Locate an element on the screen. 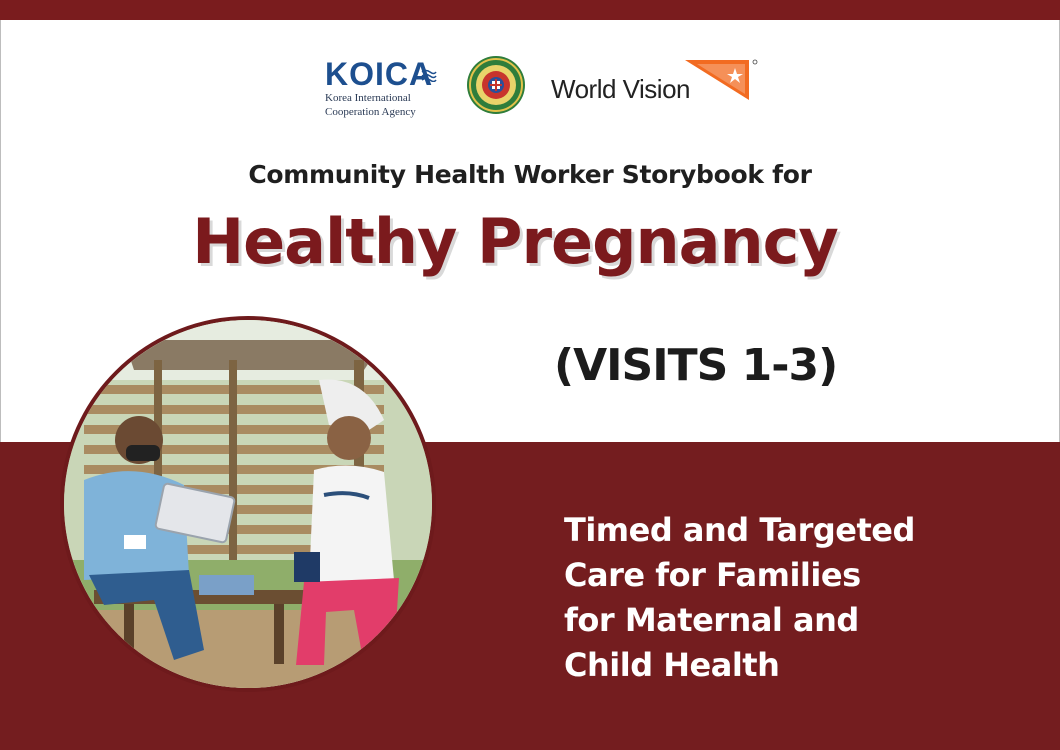 The image size is (1060, 750). world-vision-wordmark: World Vision is located at coordinates (621, 89).